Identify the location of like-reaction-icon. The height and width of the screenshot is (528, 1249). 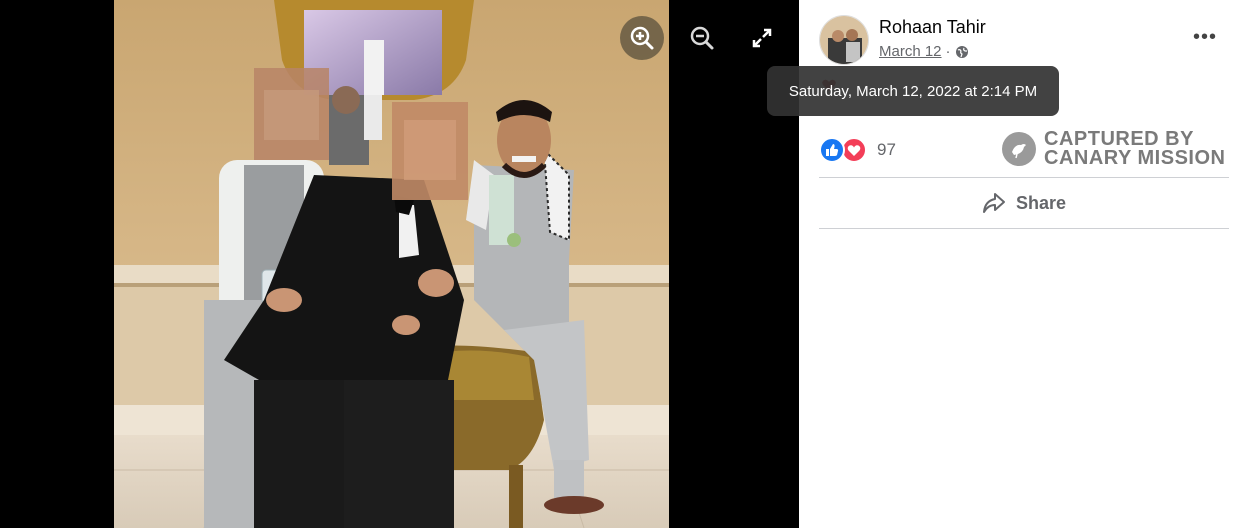
(832, 150).